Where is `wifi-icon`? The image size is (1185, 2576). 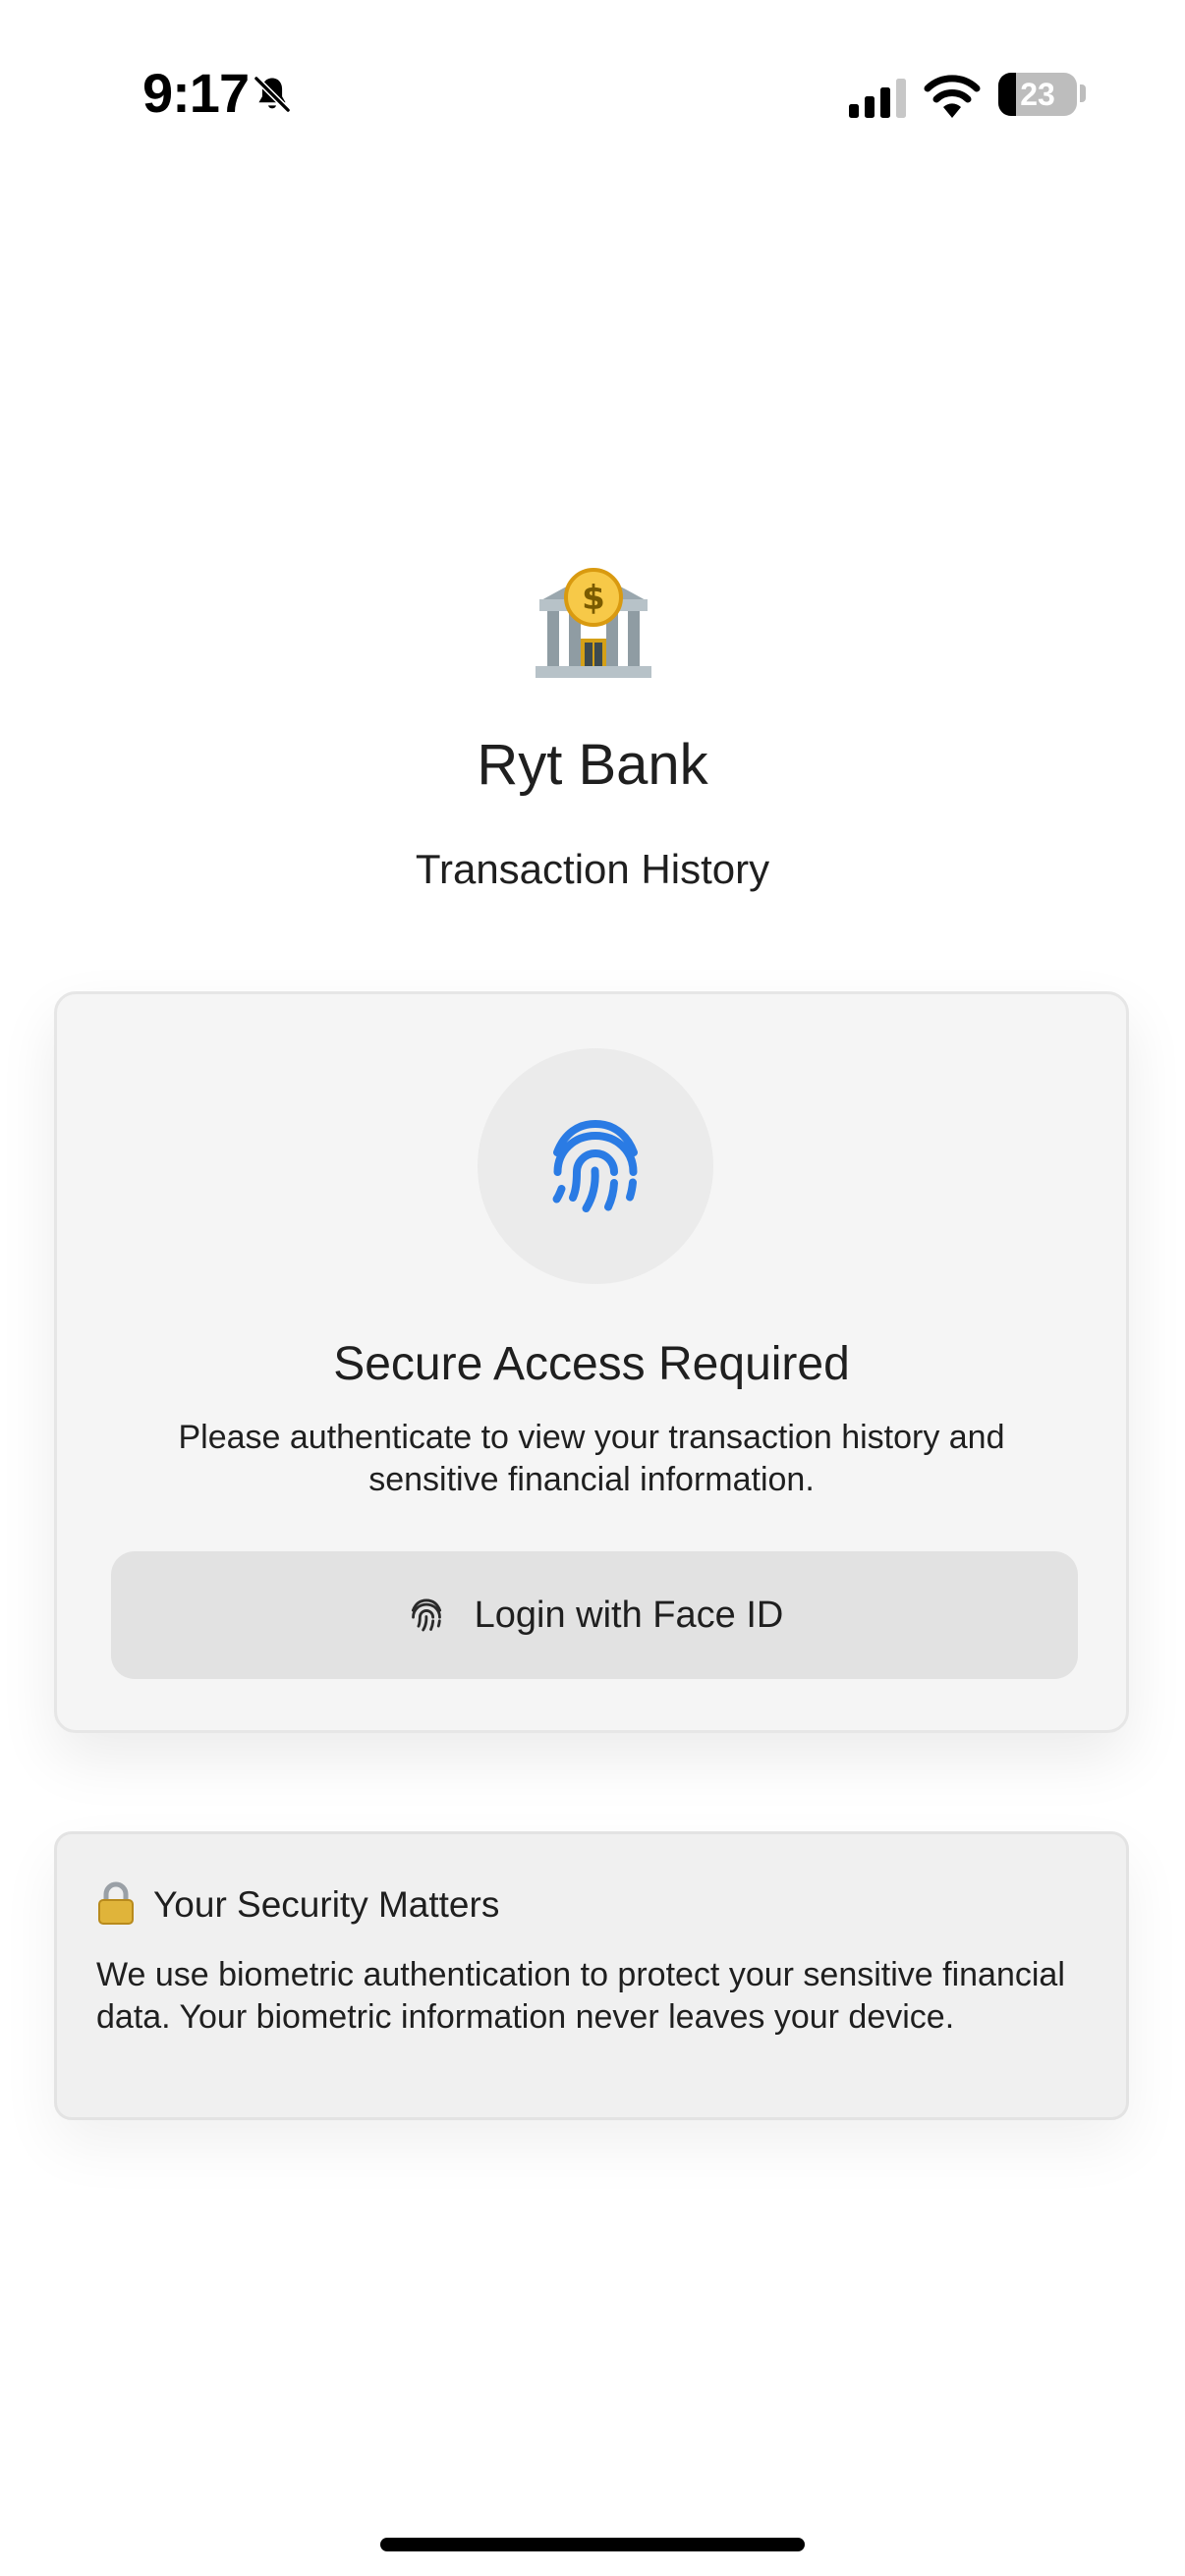
wifi-icon is located at coordinates (953, 96).